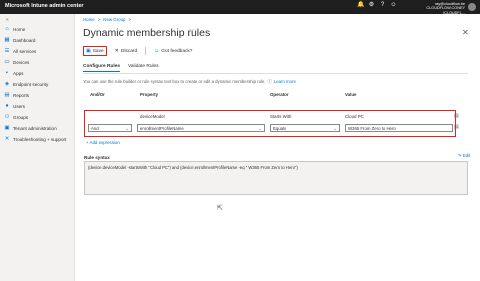 The width and height of the screenshot is (480, 281). I want to click on close-icon: ✕, so click(465, 32).